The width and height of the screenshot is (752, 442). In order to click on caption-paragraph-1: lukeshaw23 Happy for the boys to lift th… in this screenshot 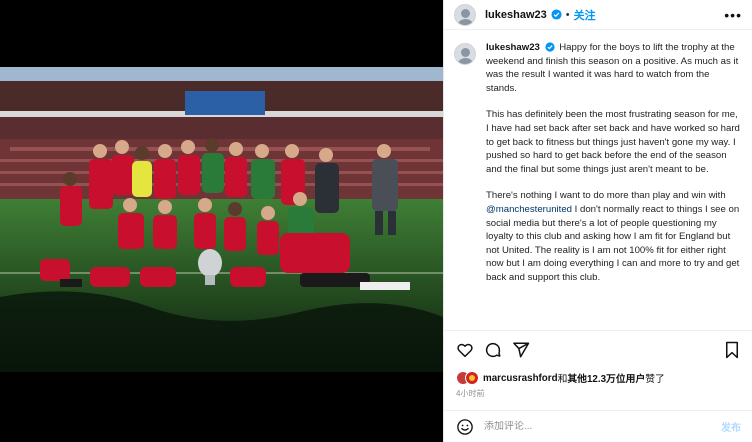, I will do `click(613, 68)`.